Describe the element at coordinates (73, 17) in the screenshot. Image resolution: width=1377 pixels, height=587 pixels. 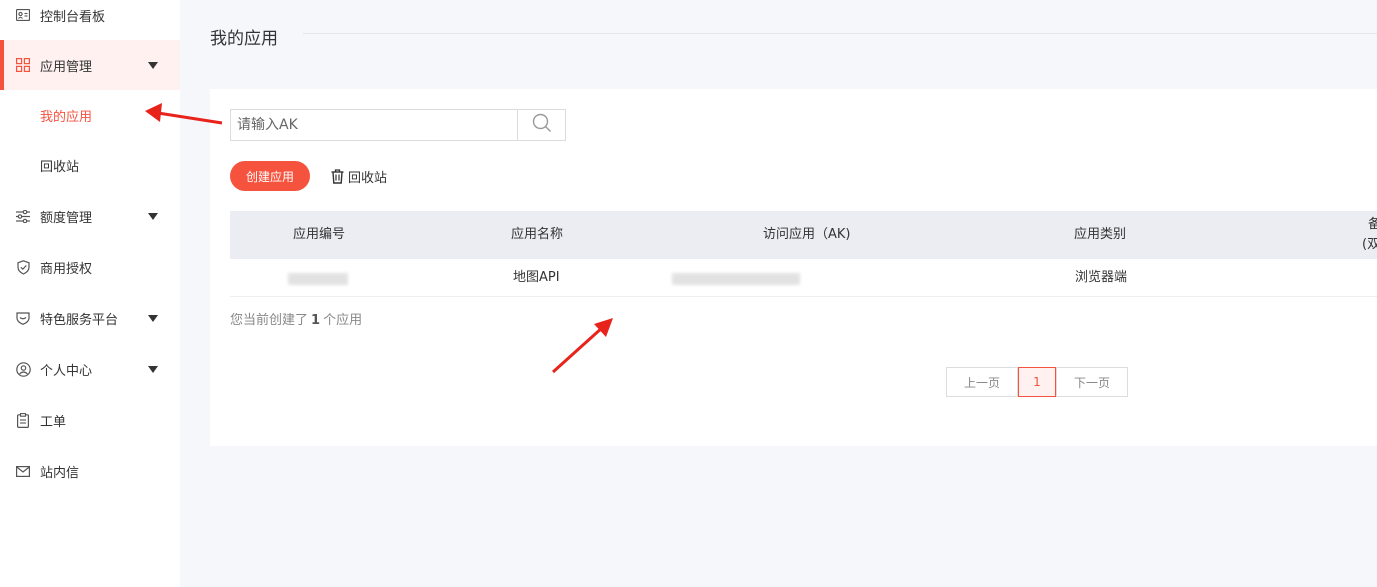
I see `sidebar-item-label: 控制台看板` at that location.